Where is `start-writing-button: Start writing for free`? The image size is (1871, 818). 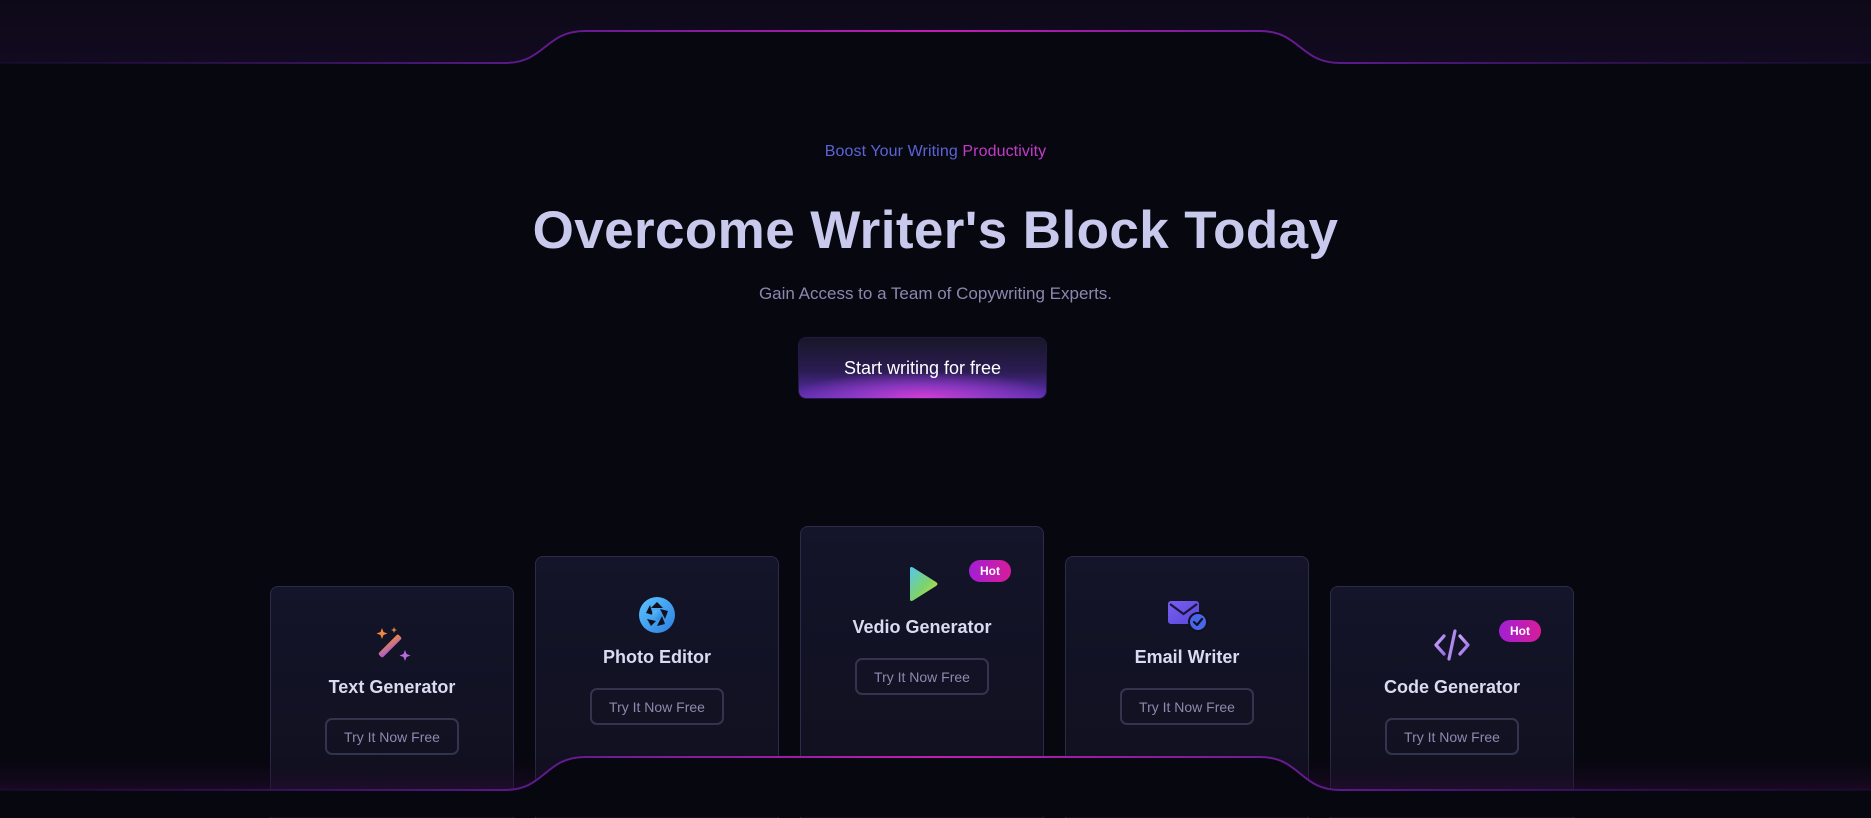 start-writing-button: Start writing for free is located at coordinates (922, 368).